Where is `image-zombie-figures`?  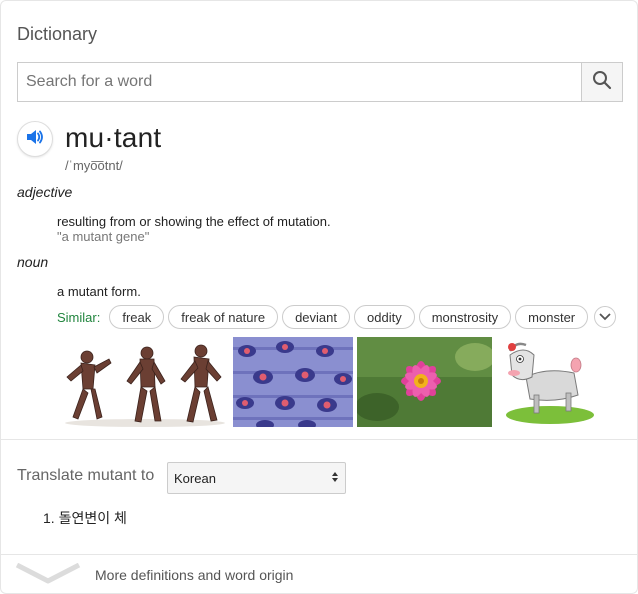
image-zombie-figures is located at coordinates (145, 382).